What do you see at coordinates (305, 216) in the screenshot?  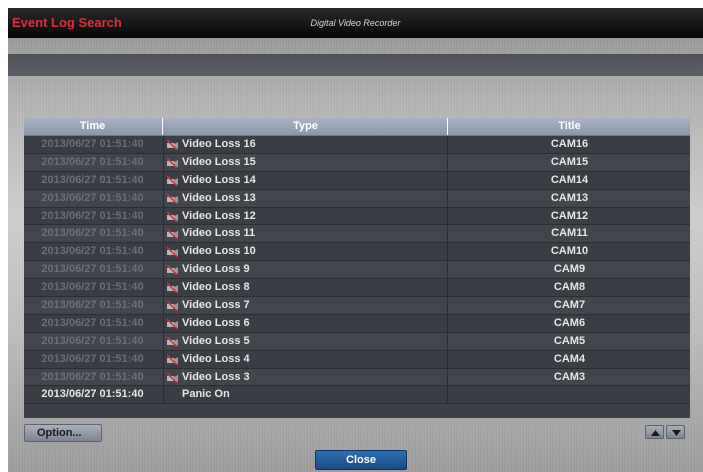 I see `cell-type: Video Loss 12` at bounding box center [305, 216].